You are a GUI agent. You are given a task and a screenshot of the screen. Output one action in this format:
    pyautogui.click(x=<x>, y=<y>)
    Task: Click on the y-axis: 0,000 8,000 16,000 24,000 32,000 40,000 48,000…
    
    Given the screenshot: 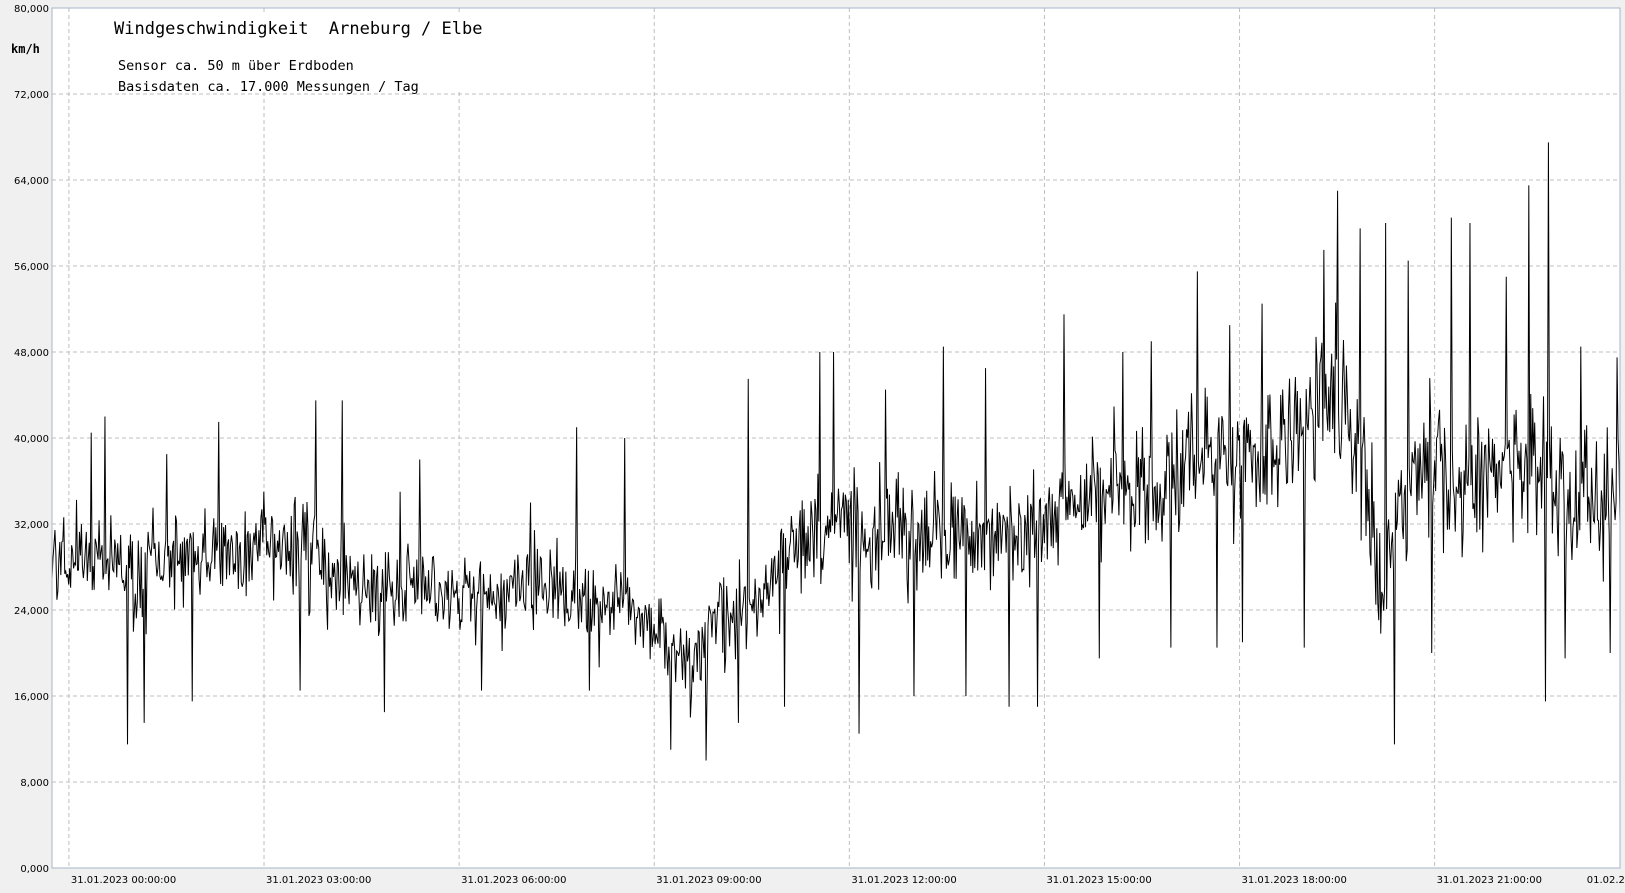 What is the action you would take?
    pyautogui.click(x=31, y=439)
    